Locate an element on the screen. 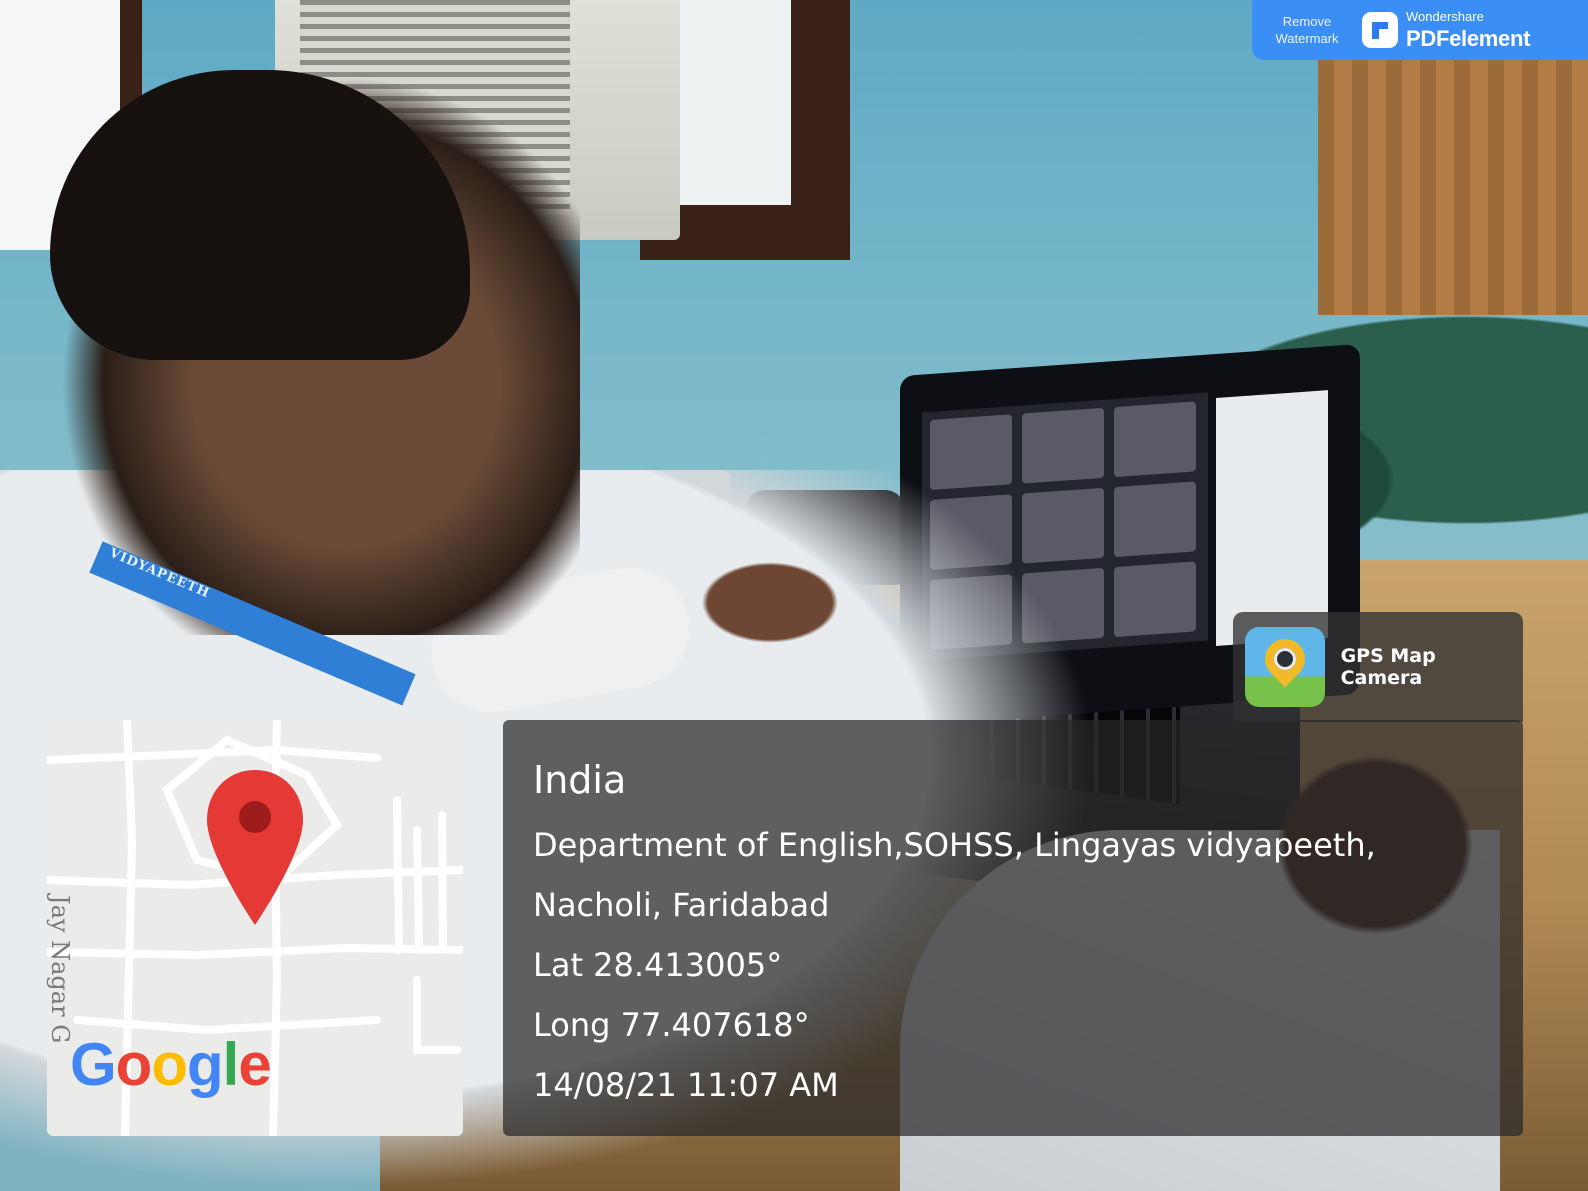  google-logo: Google is located at coordinates (171, 1064).